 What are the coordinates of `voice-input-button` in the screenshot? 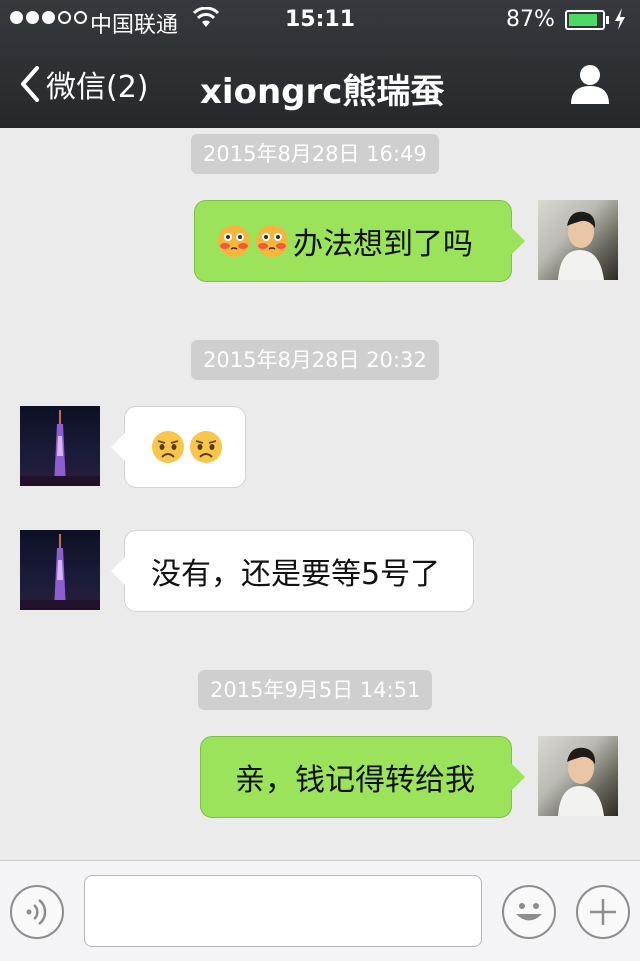 It's located at (37, 912).